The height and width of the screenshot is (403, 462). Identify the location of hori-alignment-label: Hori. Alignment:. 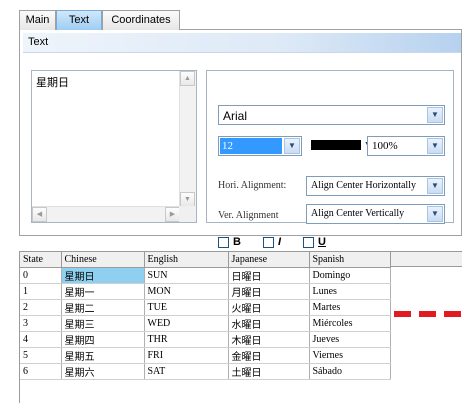
(252, 185).